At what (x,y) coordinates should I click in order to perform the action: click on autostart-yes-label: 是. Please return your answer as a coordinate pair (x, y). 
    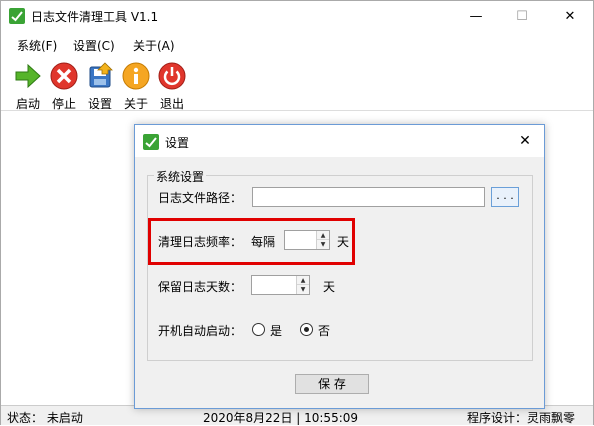
    Looking at the image, I should click on (276, 330).